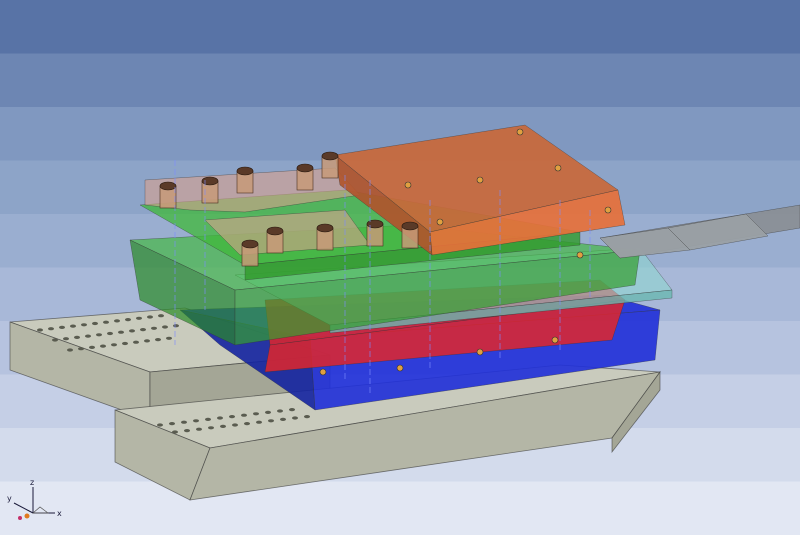  I want to click on strip-layout, so click(699, 231).